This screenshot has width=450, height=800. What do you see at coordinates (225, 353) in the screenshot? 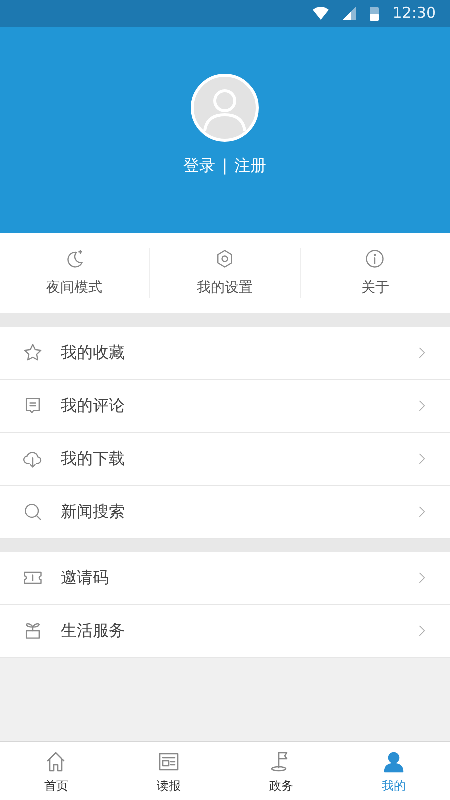
I see `menu-item: 我的收藏` at bounding box center [225, 353].